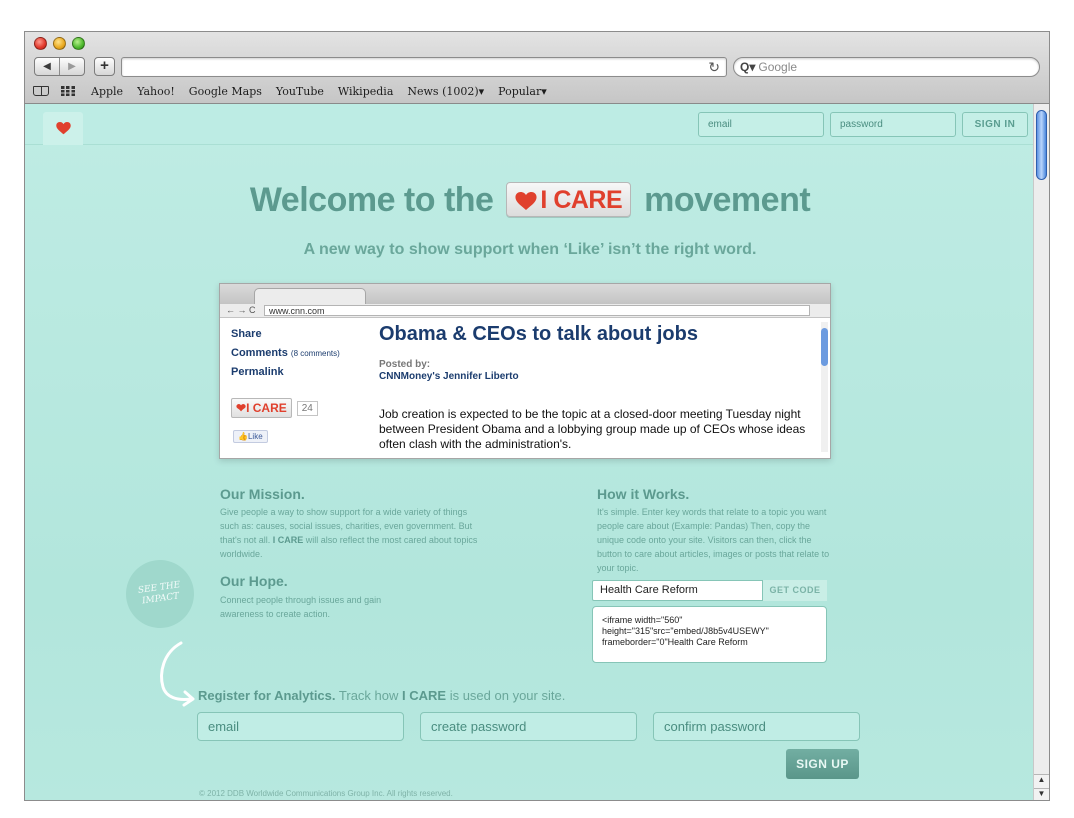  What do you see at coordinates (285, 353) in the screenshot?
I see `example-sidebar: Share Comments (8 comments) Permalink` at bounding box center [285, 353].